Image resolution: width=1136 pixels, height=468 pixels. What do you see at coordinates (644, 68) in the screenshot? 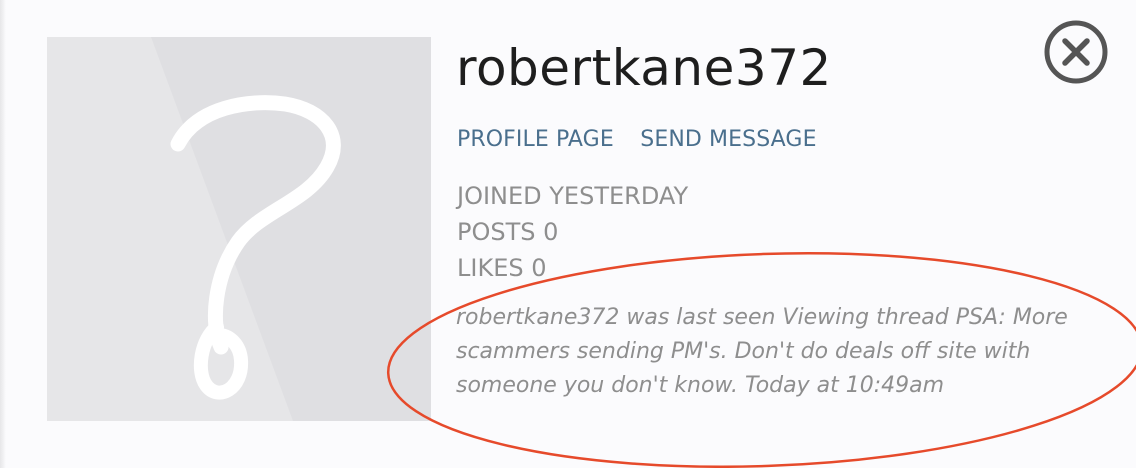
I see `username: robertkane372` at bounding box center [644, 68].